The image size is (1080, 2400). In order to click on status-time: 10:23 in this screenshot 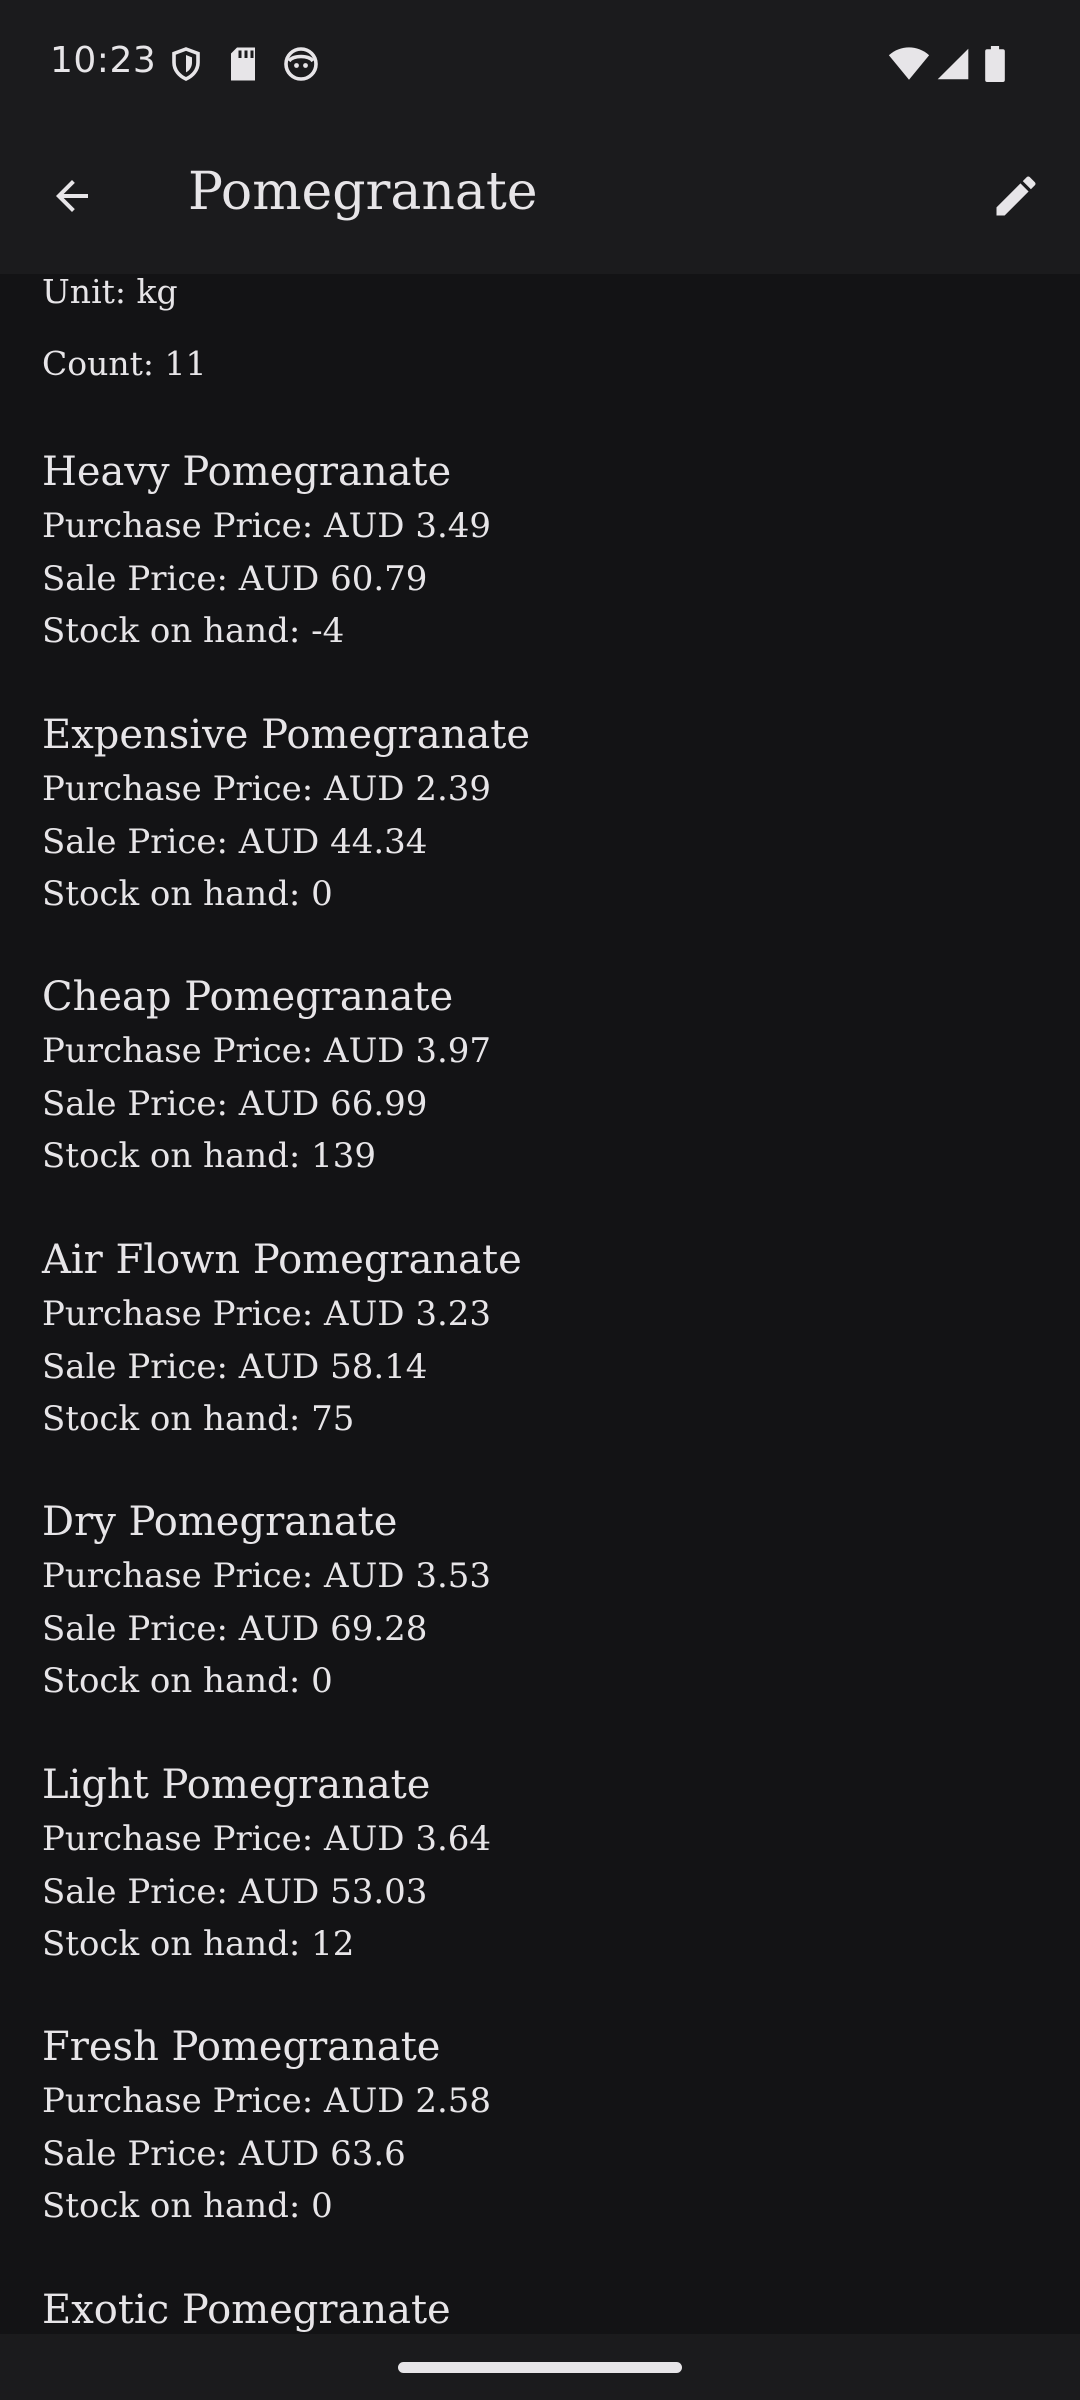, I will do `click(103, 60)`.